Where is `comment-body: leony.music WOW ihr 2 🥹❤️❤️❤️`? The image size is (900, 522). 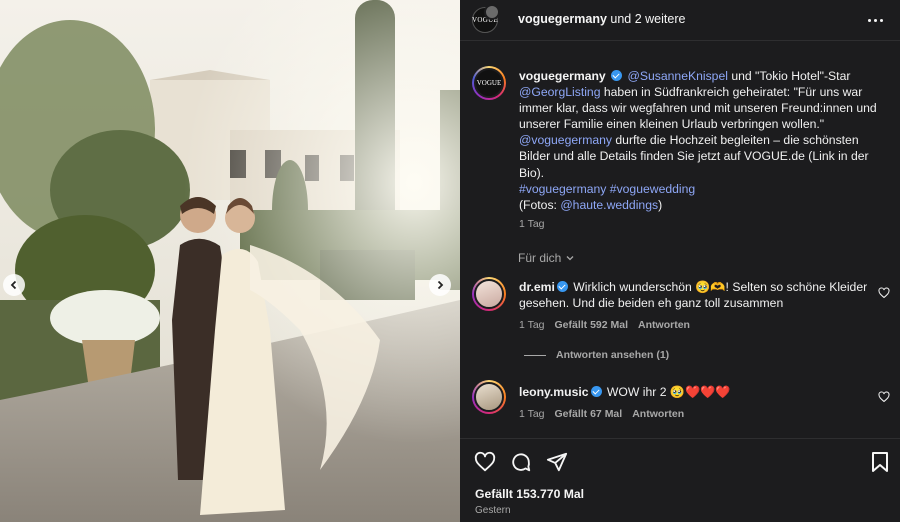 comment-body: leony.music WOW ihr 2 🥹❤️❤️❤️ is located at coordinates (694, 392).